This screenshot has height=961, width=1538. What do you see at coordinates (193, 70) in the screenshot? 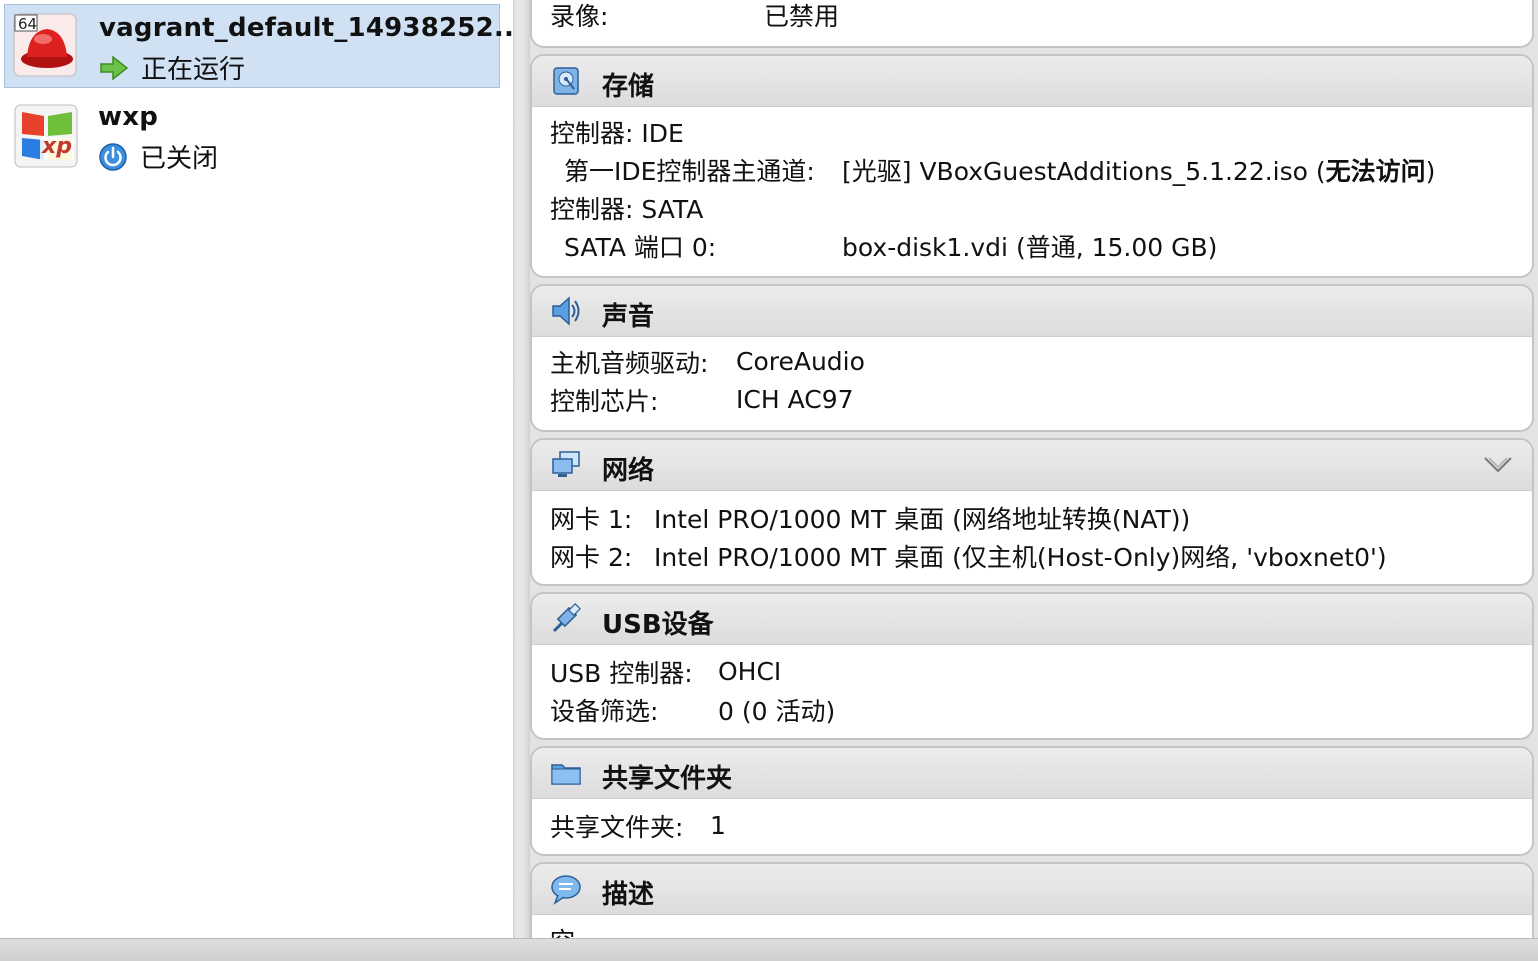
I see `vm-state-label: 正在运行` at bounding box center [193, 70].